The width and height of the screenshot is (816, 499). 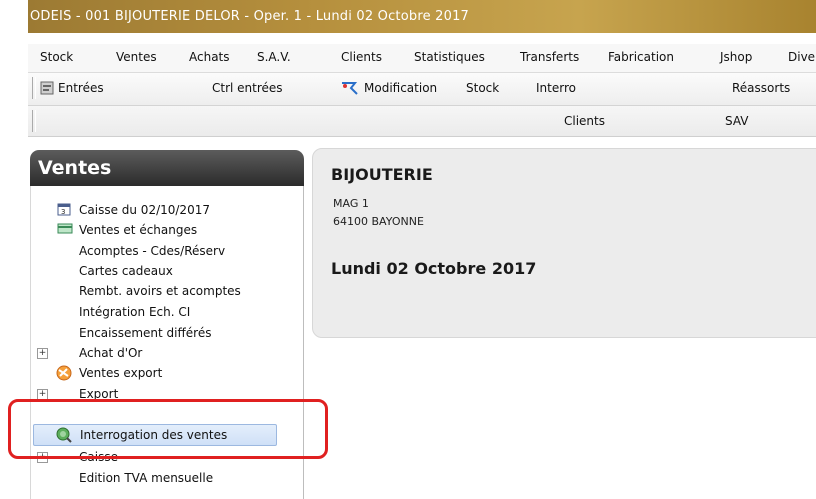 What do you see at coordinates (167, 373) in the screenshot?
I see `sidebar-item-ventes-export: Ventes export` at bounding box center [167, 373].